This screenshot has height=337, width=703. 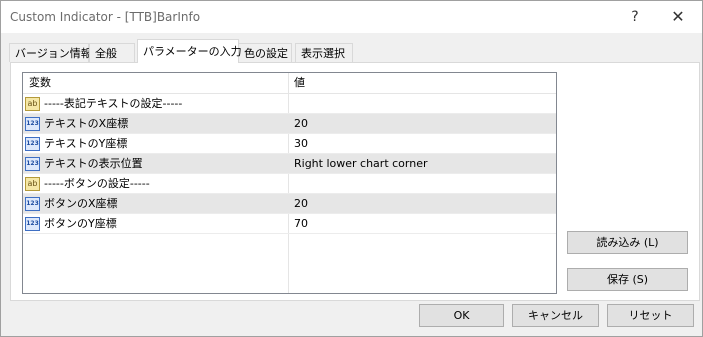 What do you see at coordinates (361, 164) in the screenshot?
I see `row-value: Right lower chart corner` at bounding box center [361, 164].